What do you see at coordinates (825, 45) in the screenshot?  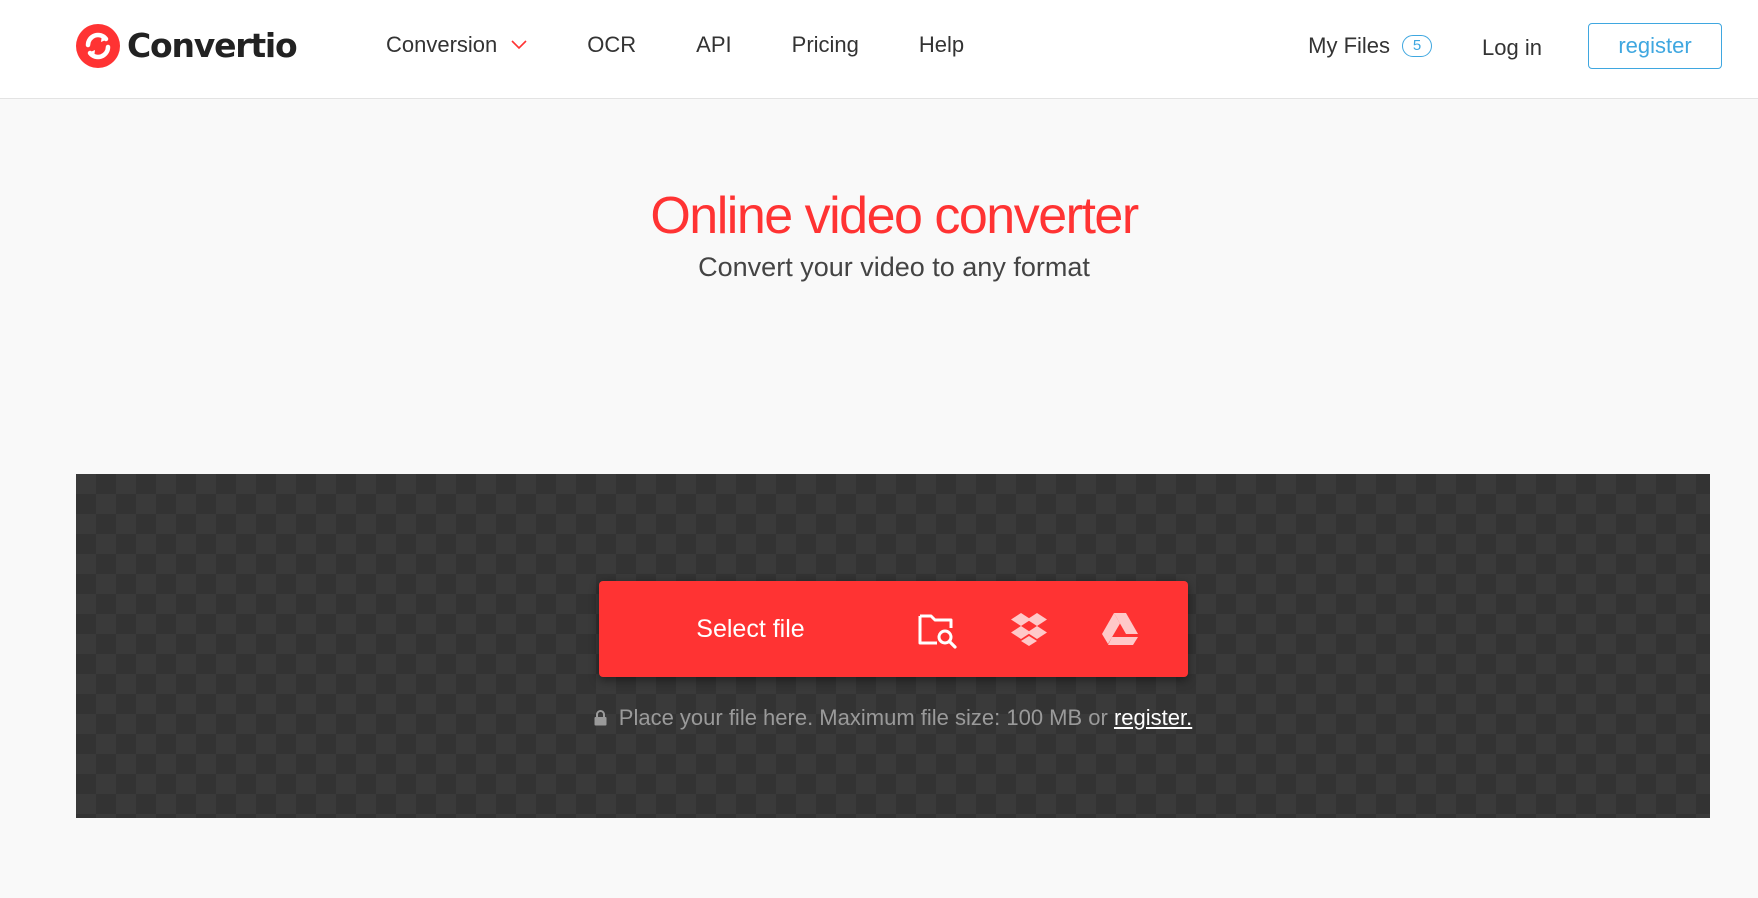 I see `nav-pricing: Pricing` at bounding box center [825, 45].